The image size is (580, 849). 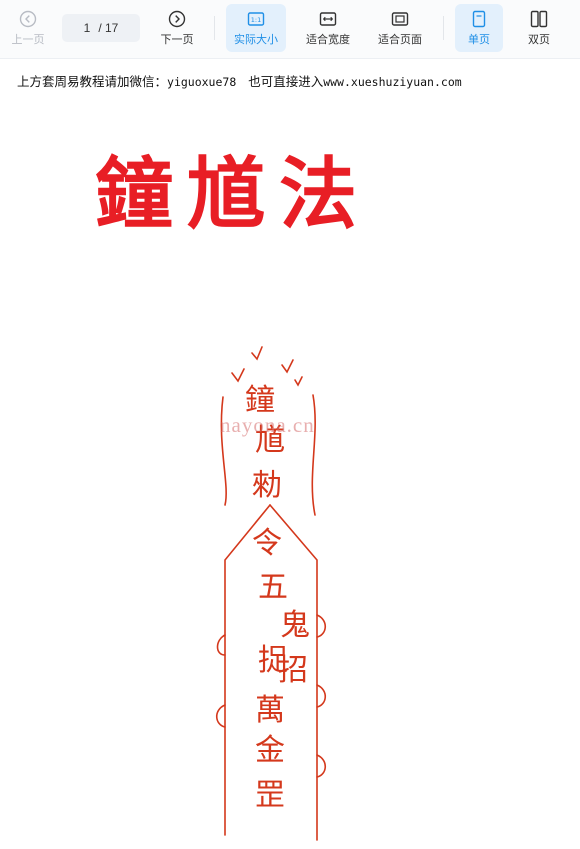 What do you see at coordinates (177, 28) in the screenshot?
I see `next-page-button: 下一页` at bounding box center [177, 28].